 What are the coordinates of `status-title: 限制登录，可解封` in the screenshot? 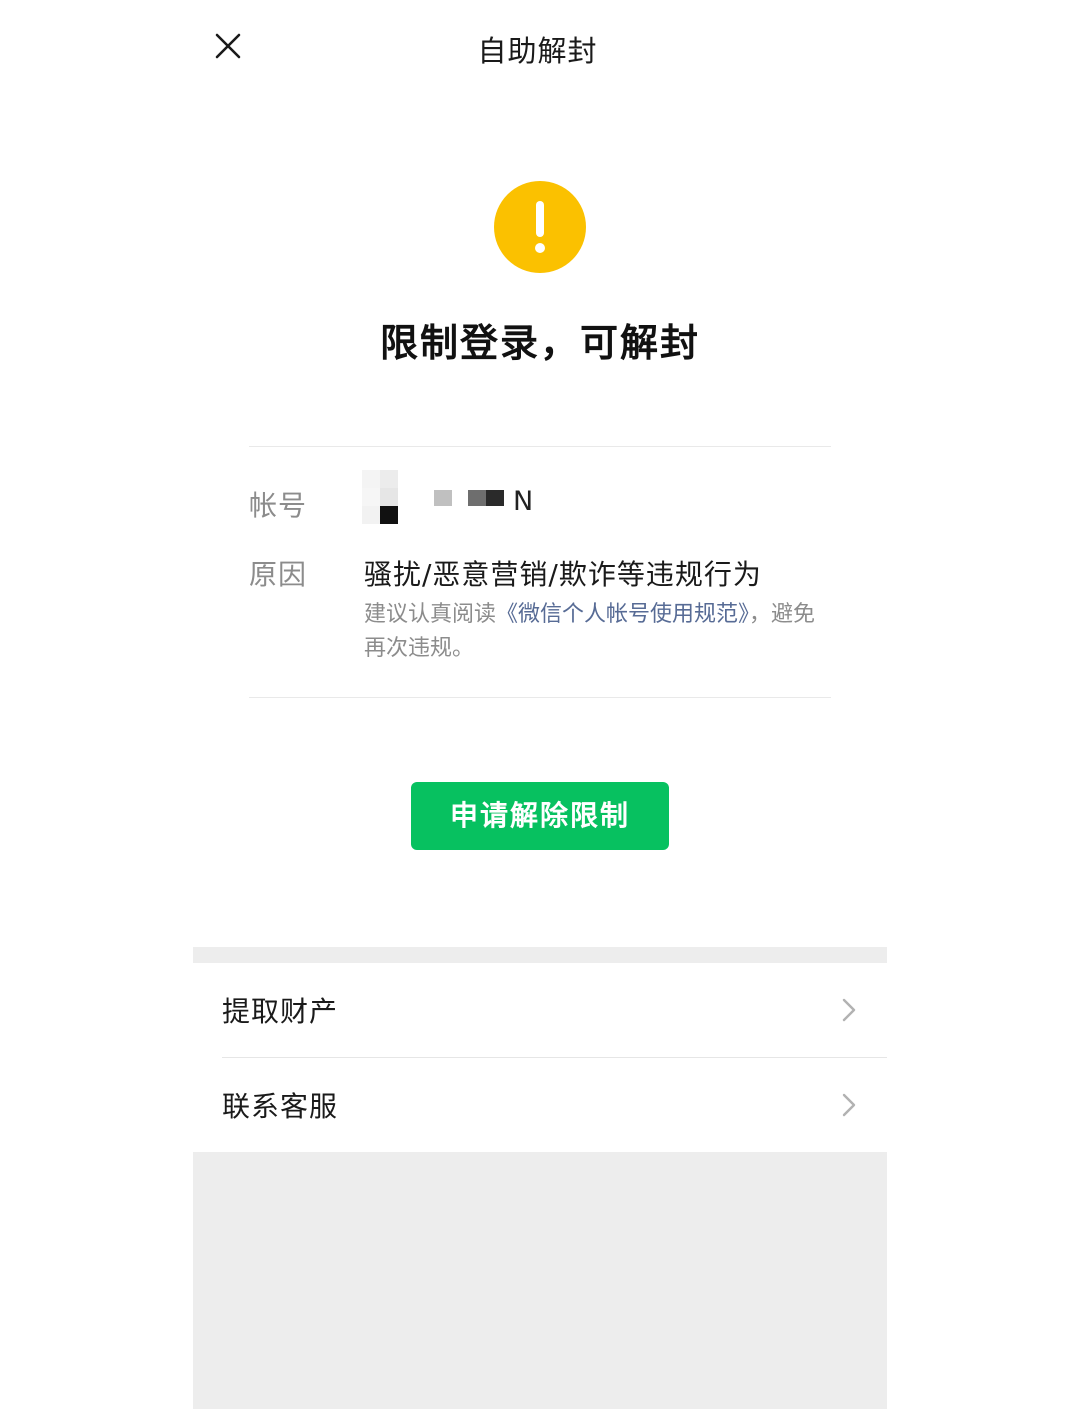 It's located at (539, 343).